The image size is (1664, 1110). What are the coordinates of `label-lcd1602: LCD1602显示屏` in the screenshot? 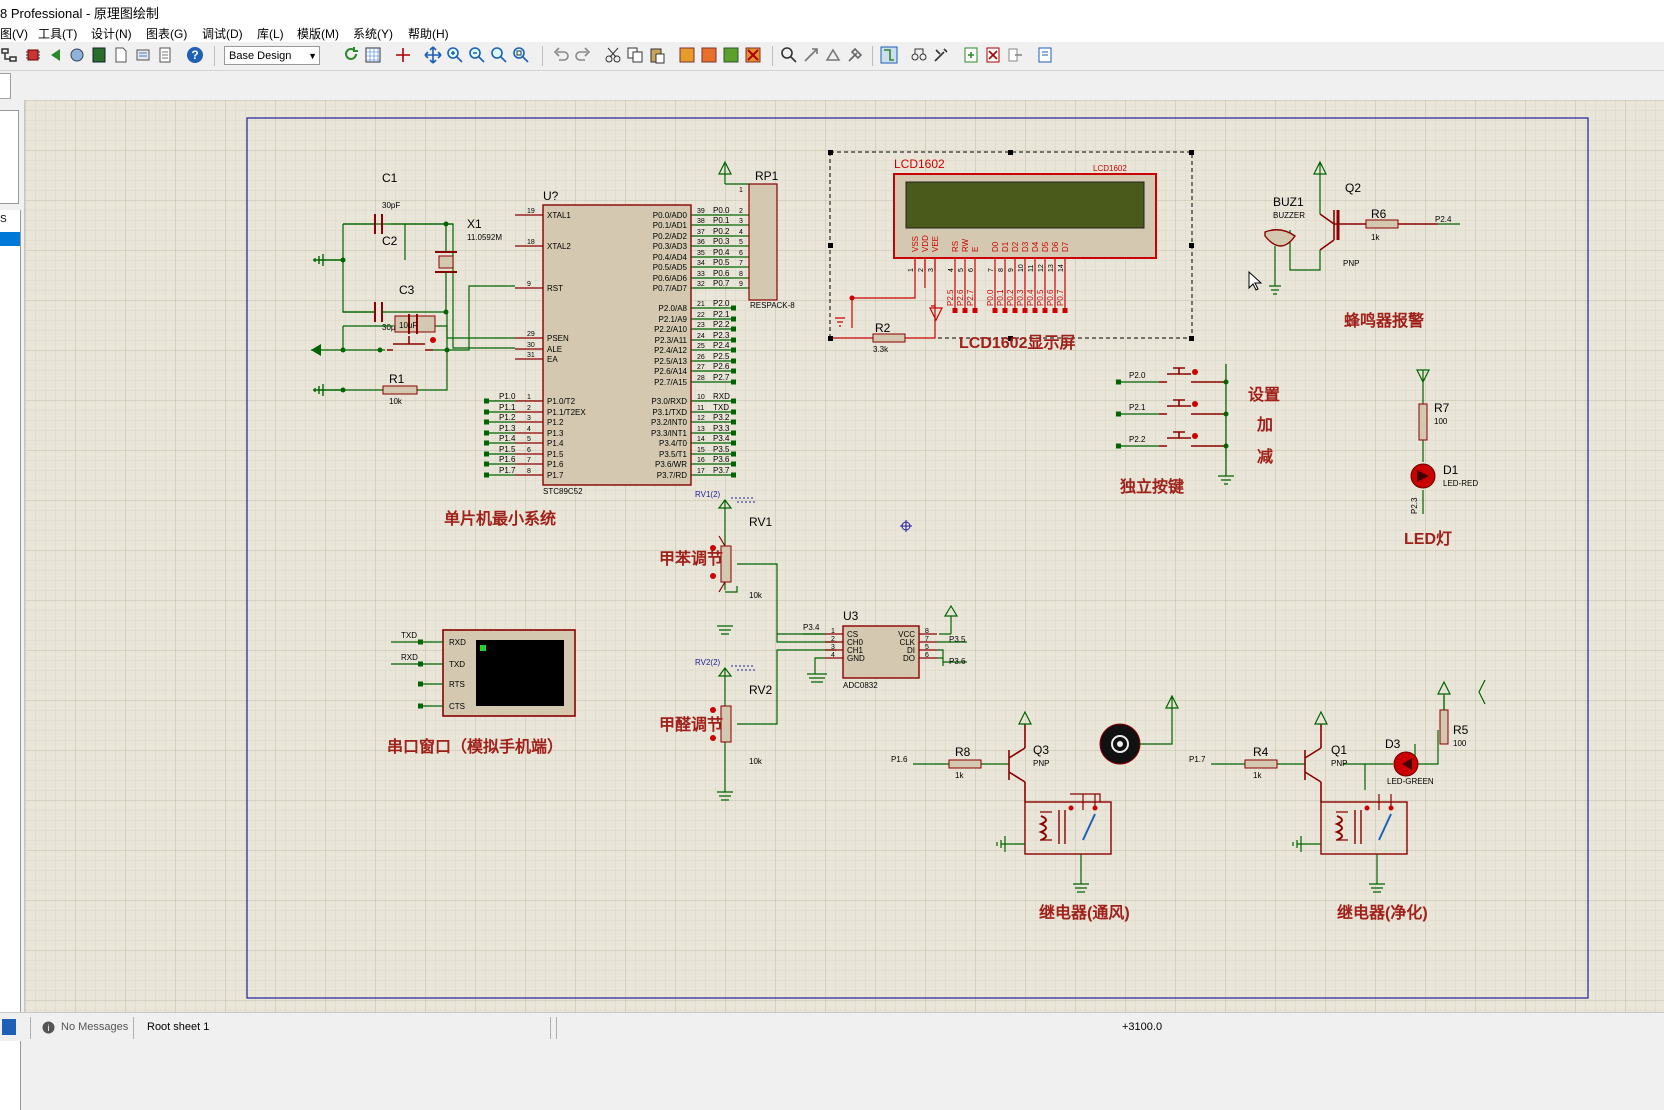 It's located at (1017, 343).